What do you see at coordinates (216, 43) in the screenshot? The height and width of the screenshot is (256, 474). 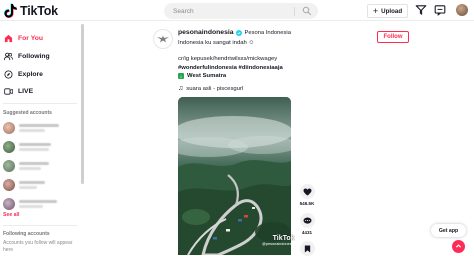 I see `post-caption: Indonesia ku sangat indah ☺` at bounding box center [216, 43].